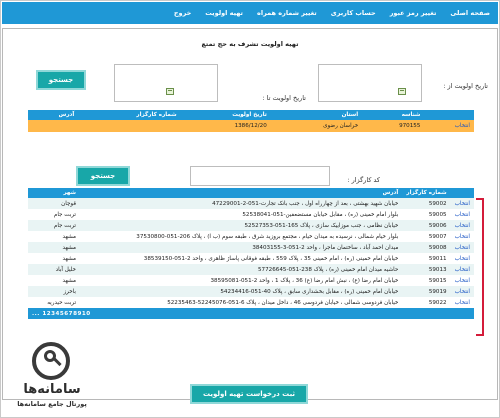  I want to click on cell-agent-number: 59005, so click(437, 214).